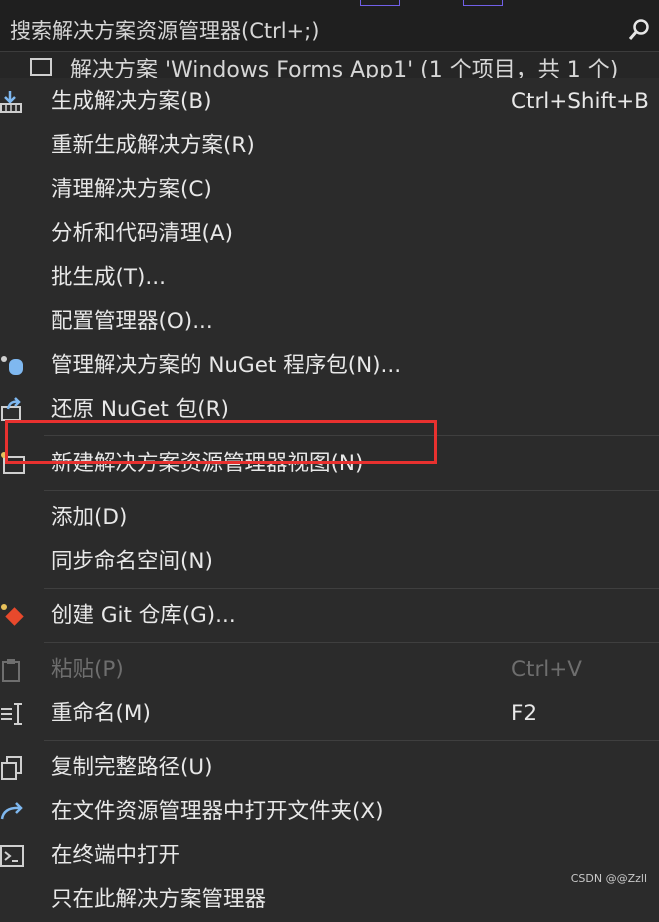 This screenshot has width=659, height=922. What do you see at coordinates (221, 442) in the screenshot?
I see `highlight-annotation` at bounding box center [221, 442].